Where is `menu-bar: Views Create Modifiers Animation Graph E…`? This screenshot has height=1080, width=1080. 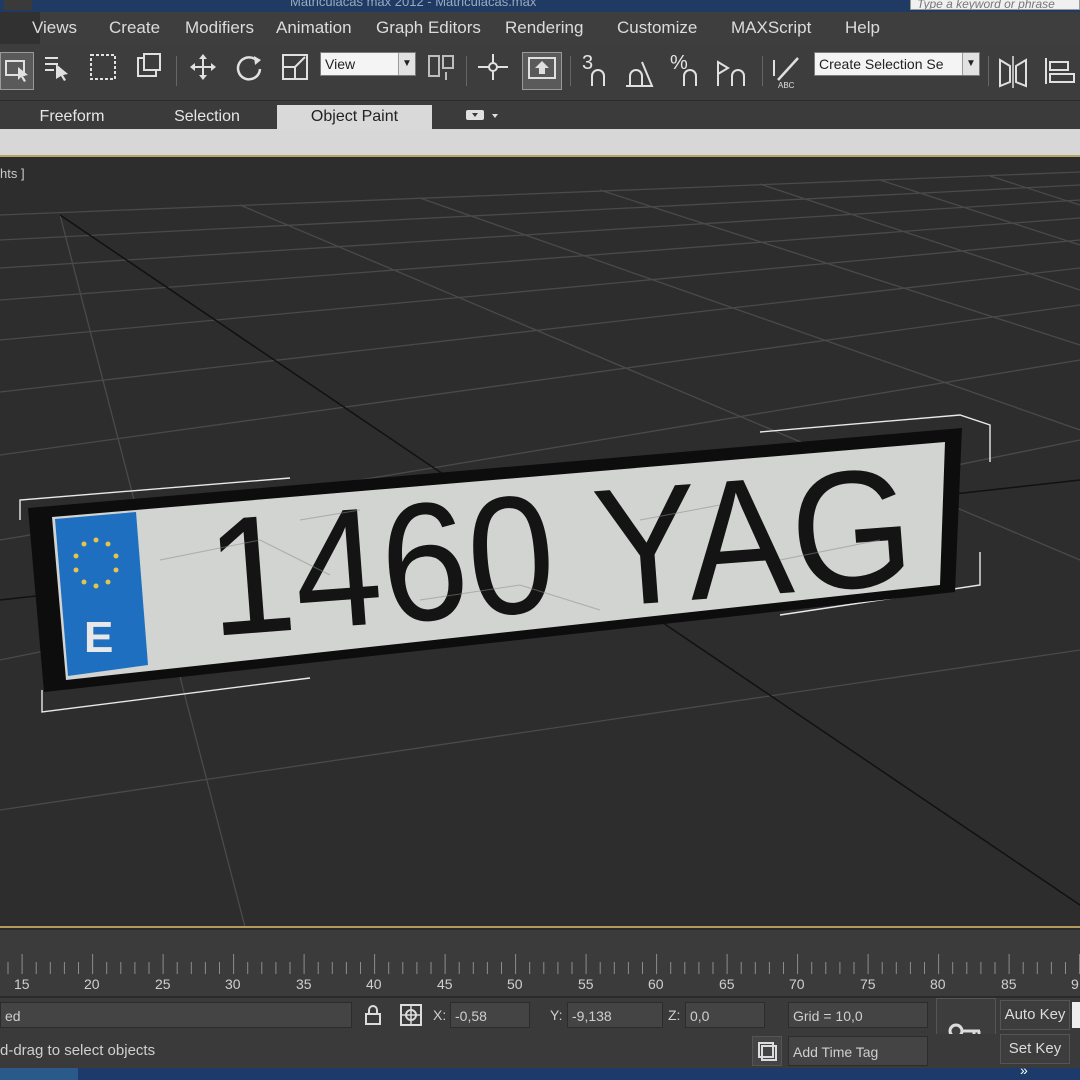
menu-bar: Views Create Modifiers Animation Graph E… is located at coordinates (540, 28).